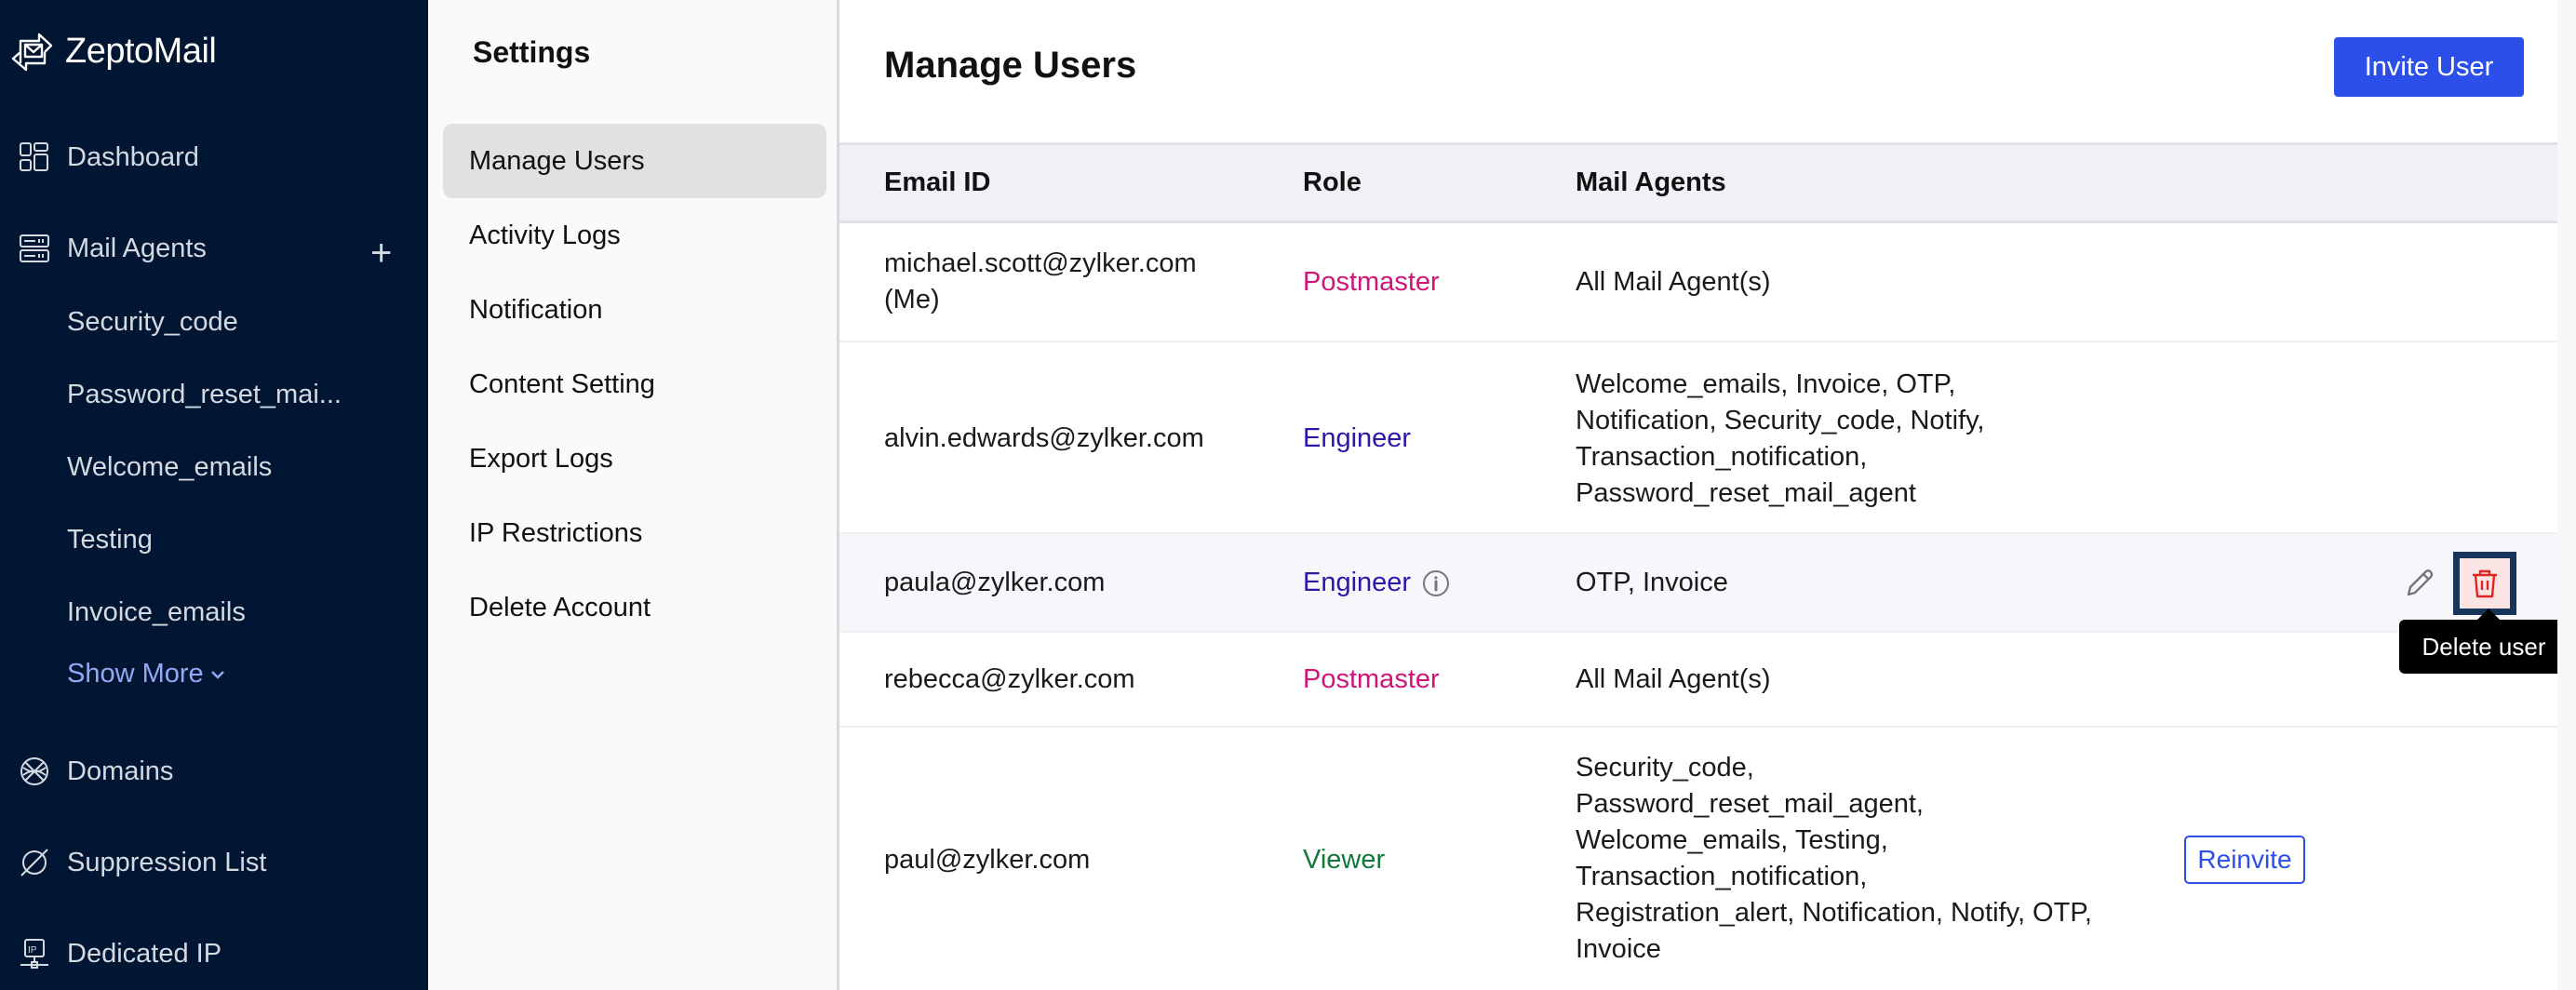  I want to click on settings-item-export-logs: Export Logs, so click(634, 458).